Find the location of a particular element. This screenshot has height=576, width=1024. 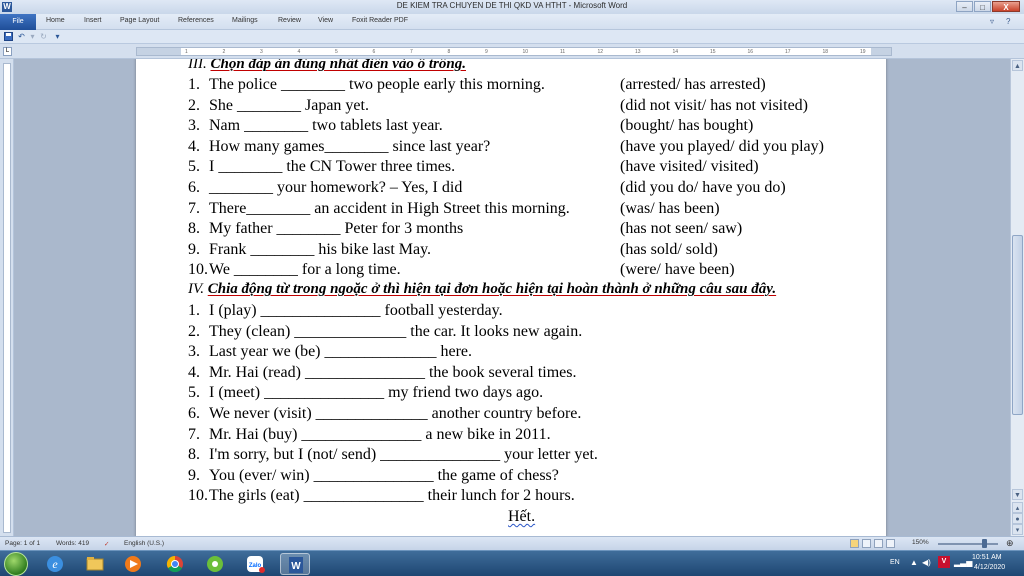

tab-review: Review is located at coordinates (289, 20).